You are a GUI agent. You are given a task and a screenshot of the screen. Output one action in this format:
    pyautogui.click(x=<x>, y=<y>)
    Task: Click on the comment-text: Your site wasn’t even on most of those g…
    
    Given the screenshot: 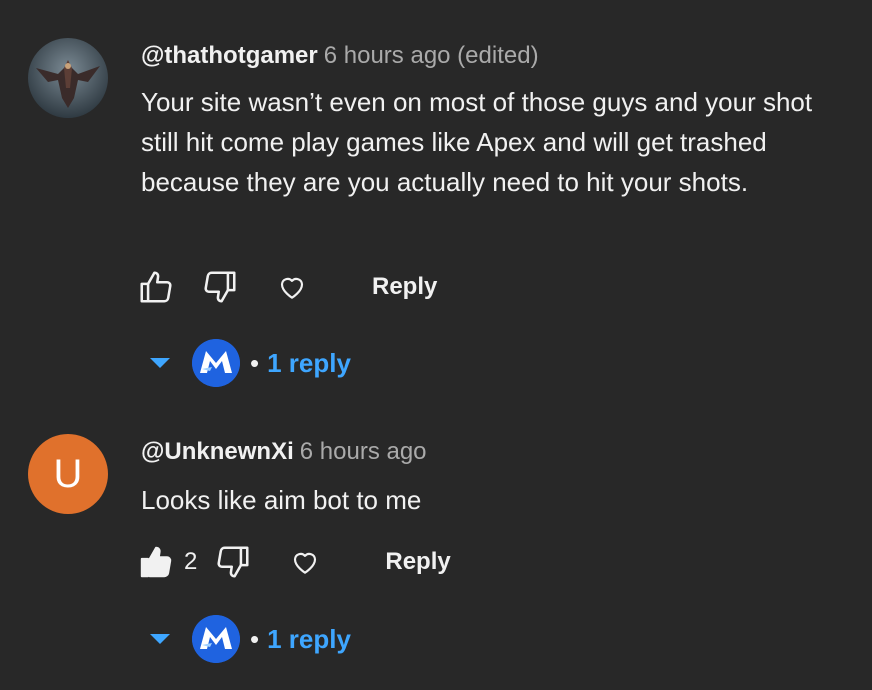 What is the action you would take?
    pyautogui.click(x=477, y=142)
    